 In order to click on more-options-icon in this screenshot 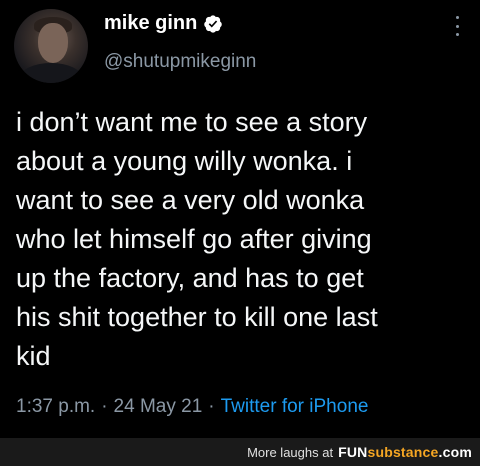, I will do `click(457, 26)`.